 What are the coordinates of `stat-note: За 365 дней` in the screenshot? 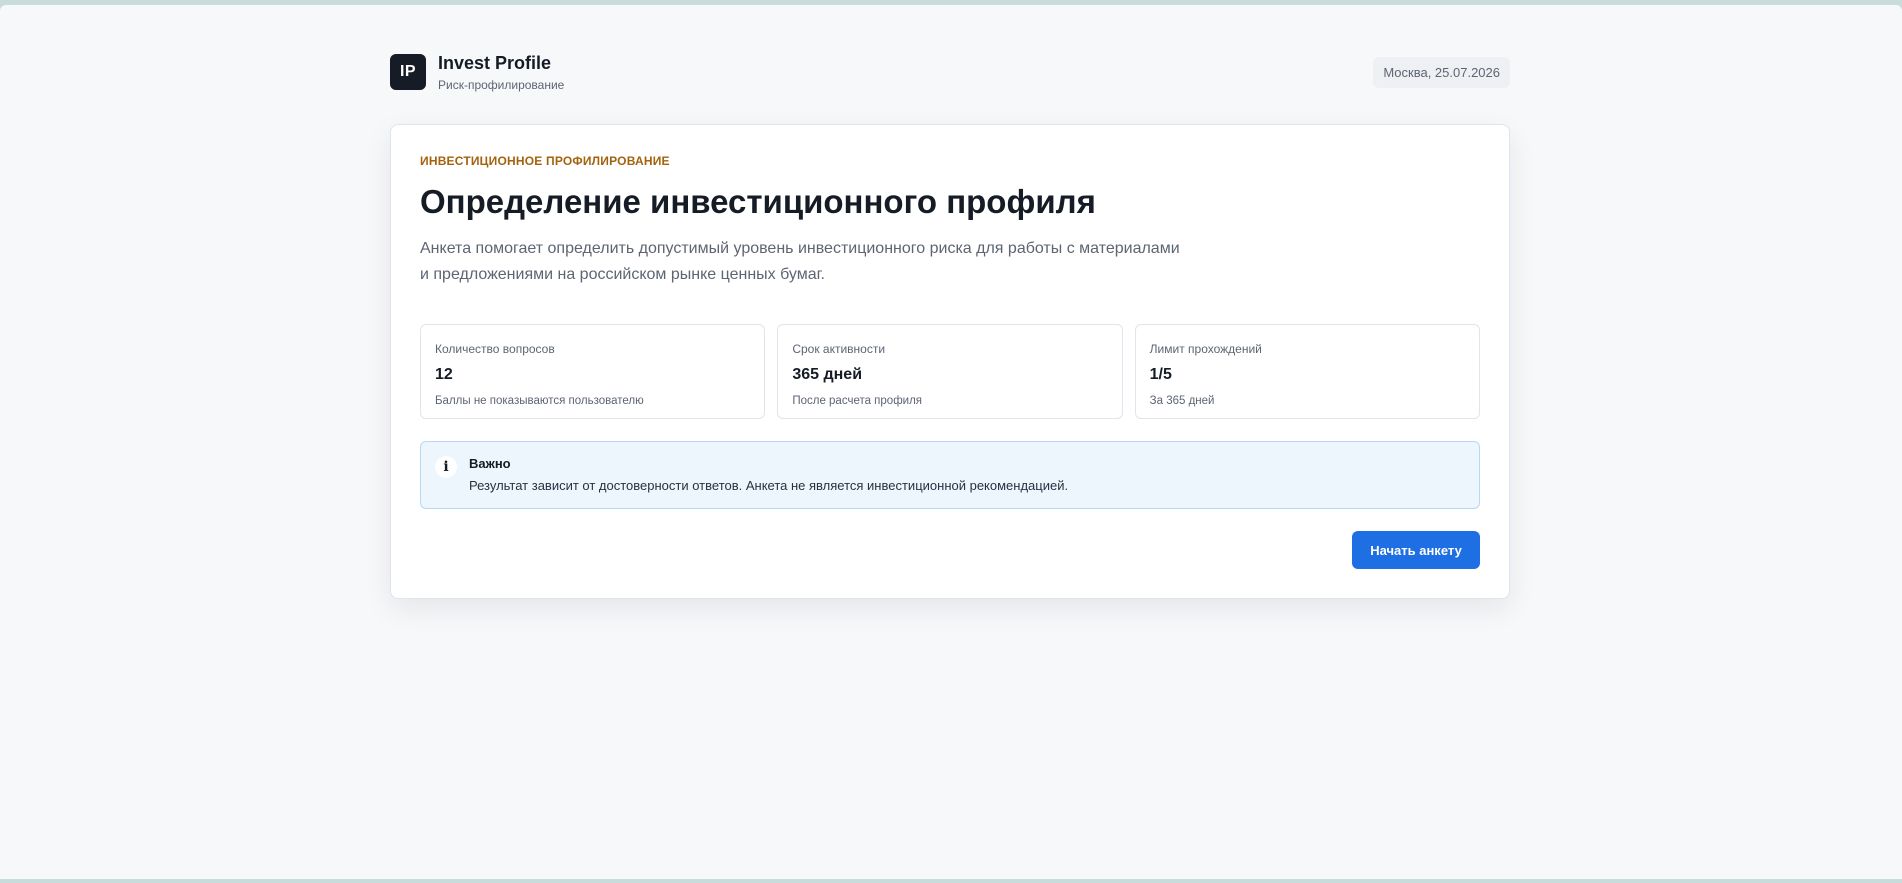 It's located at (1182, 401).